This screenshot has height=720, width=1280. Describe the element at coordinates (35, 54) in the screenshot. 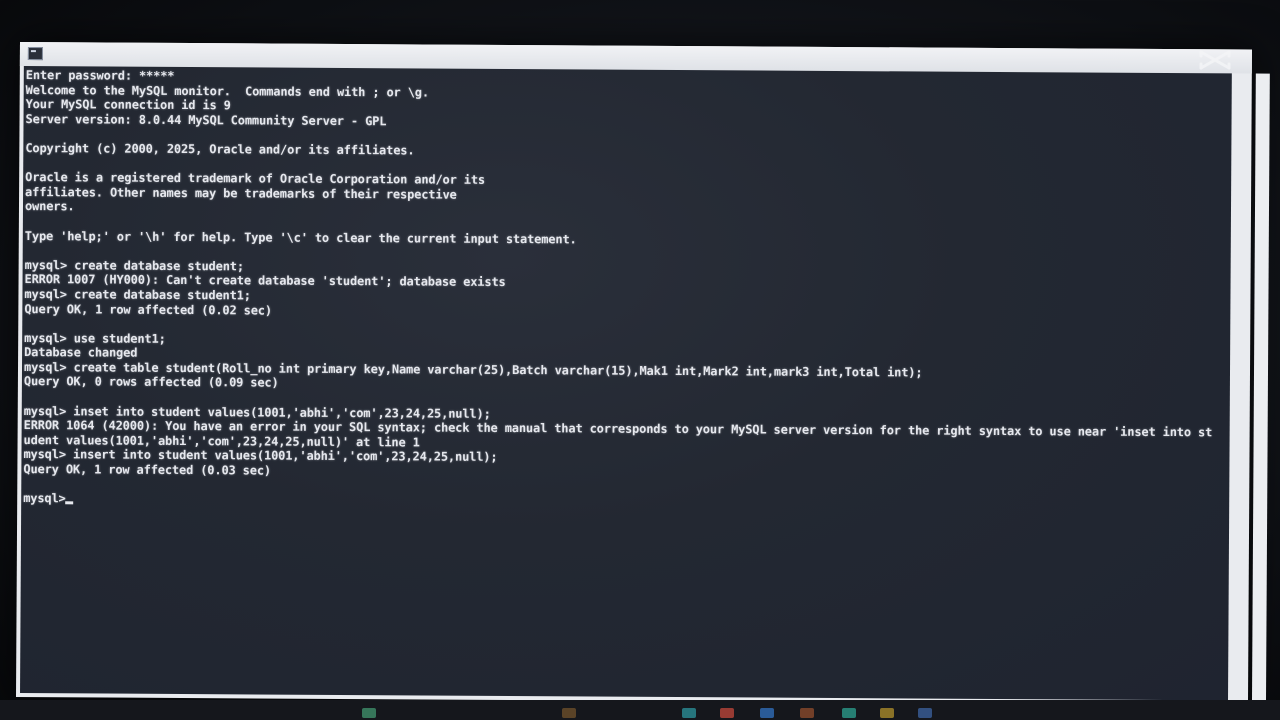

I see `command-prompt-icon` at that location.